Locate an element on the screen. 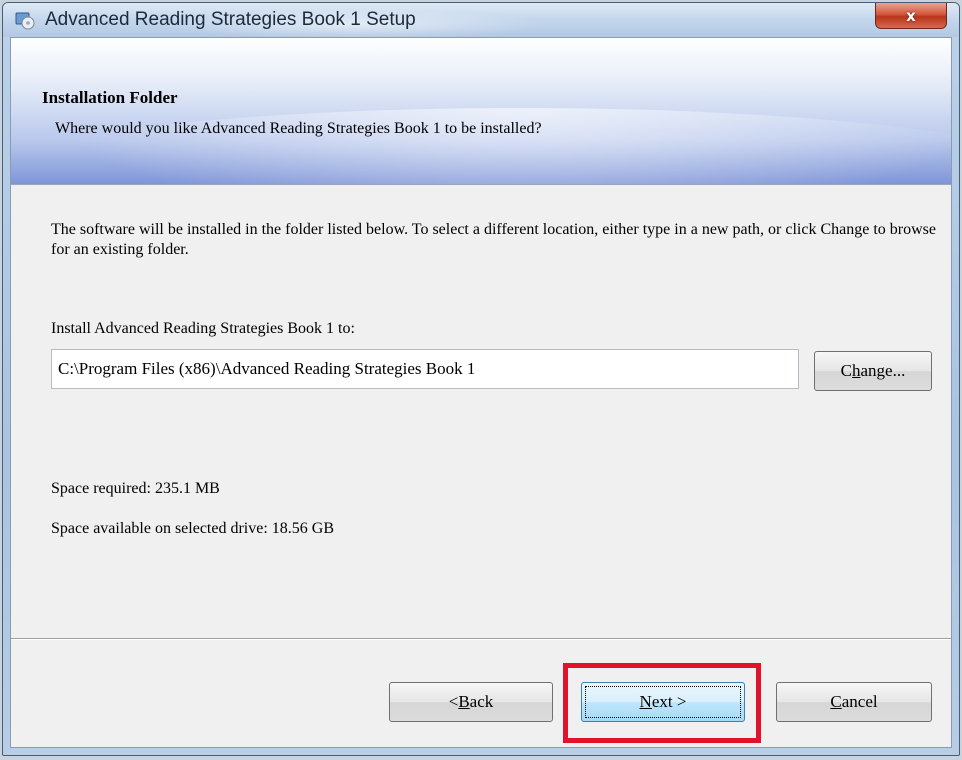 Image resolution: width=962 pixels, height=760 pixels. change-button-accel: h is located at coordinates (856, 370).